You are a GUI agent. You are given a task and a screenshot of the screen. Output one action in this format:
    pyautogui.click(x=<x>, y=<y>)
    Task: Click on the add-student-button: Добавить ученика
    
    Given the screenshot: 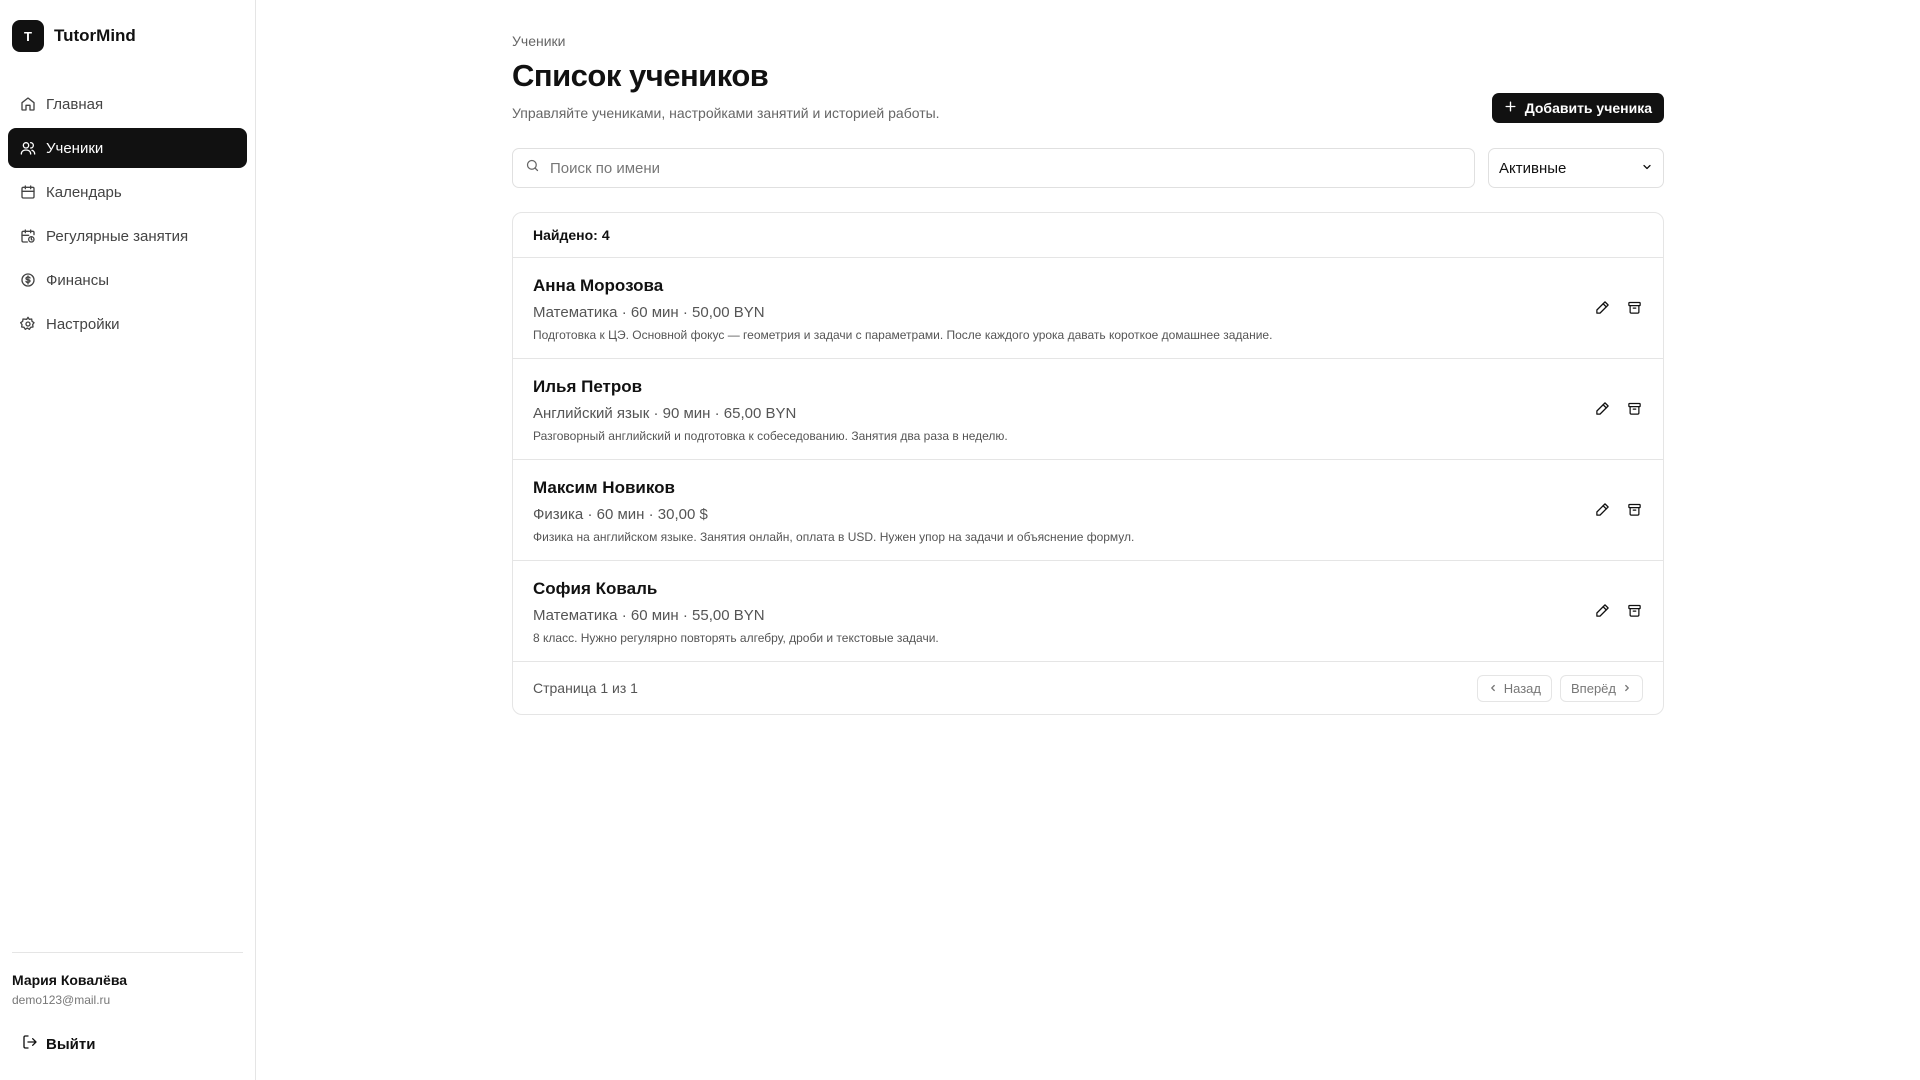 What is the action you would take?
    pyautogui.click(x=1577, y=108)
    